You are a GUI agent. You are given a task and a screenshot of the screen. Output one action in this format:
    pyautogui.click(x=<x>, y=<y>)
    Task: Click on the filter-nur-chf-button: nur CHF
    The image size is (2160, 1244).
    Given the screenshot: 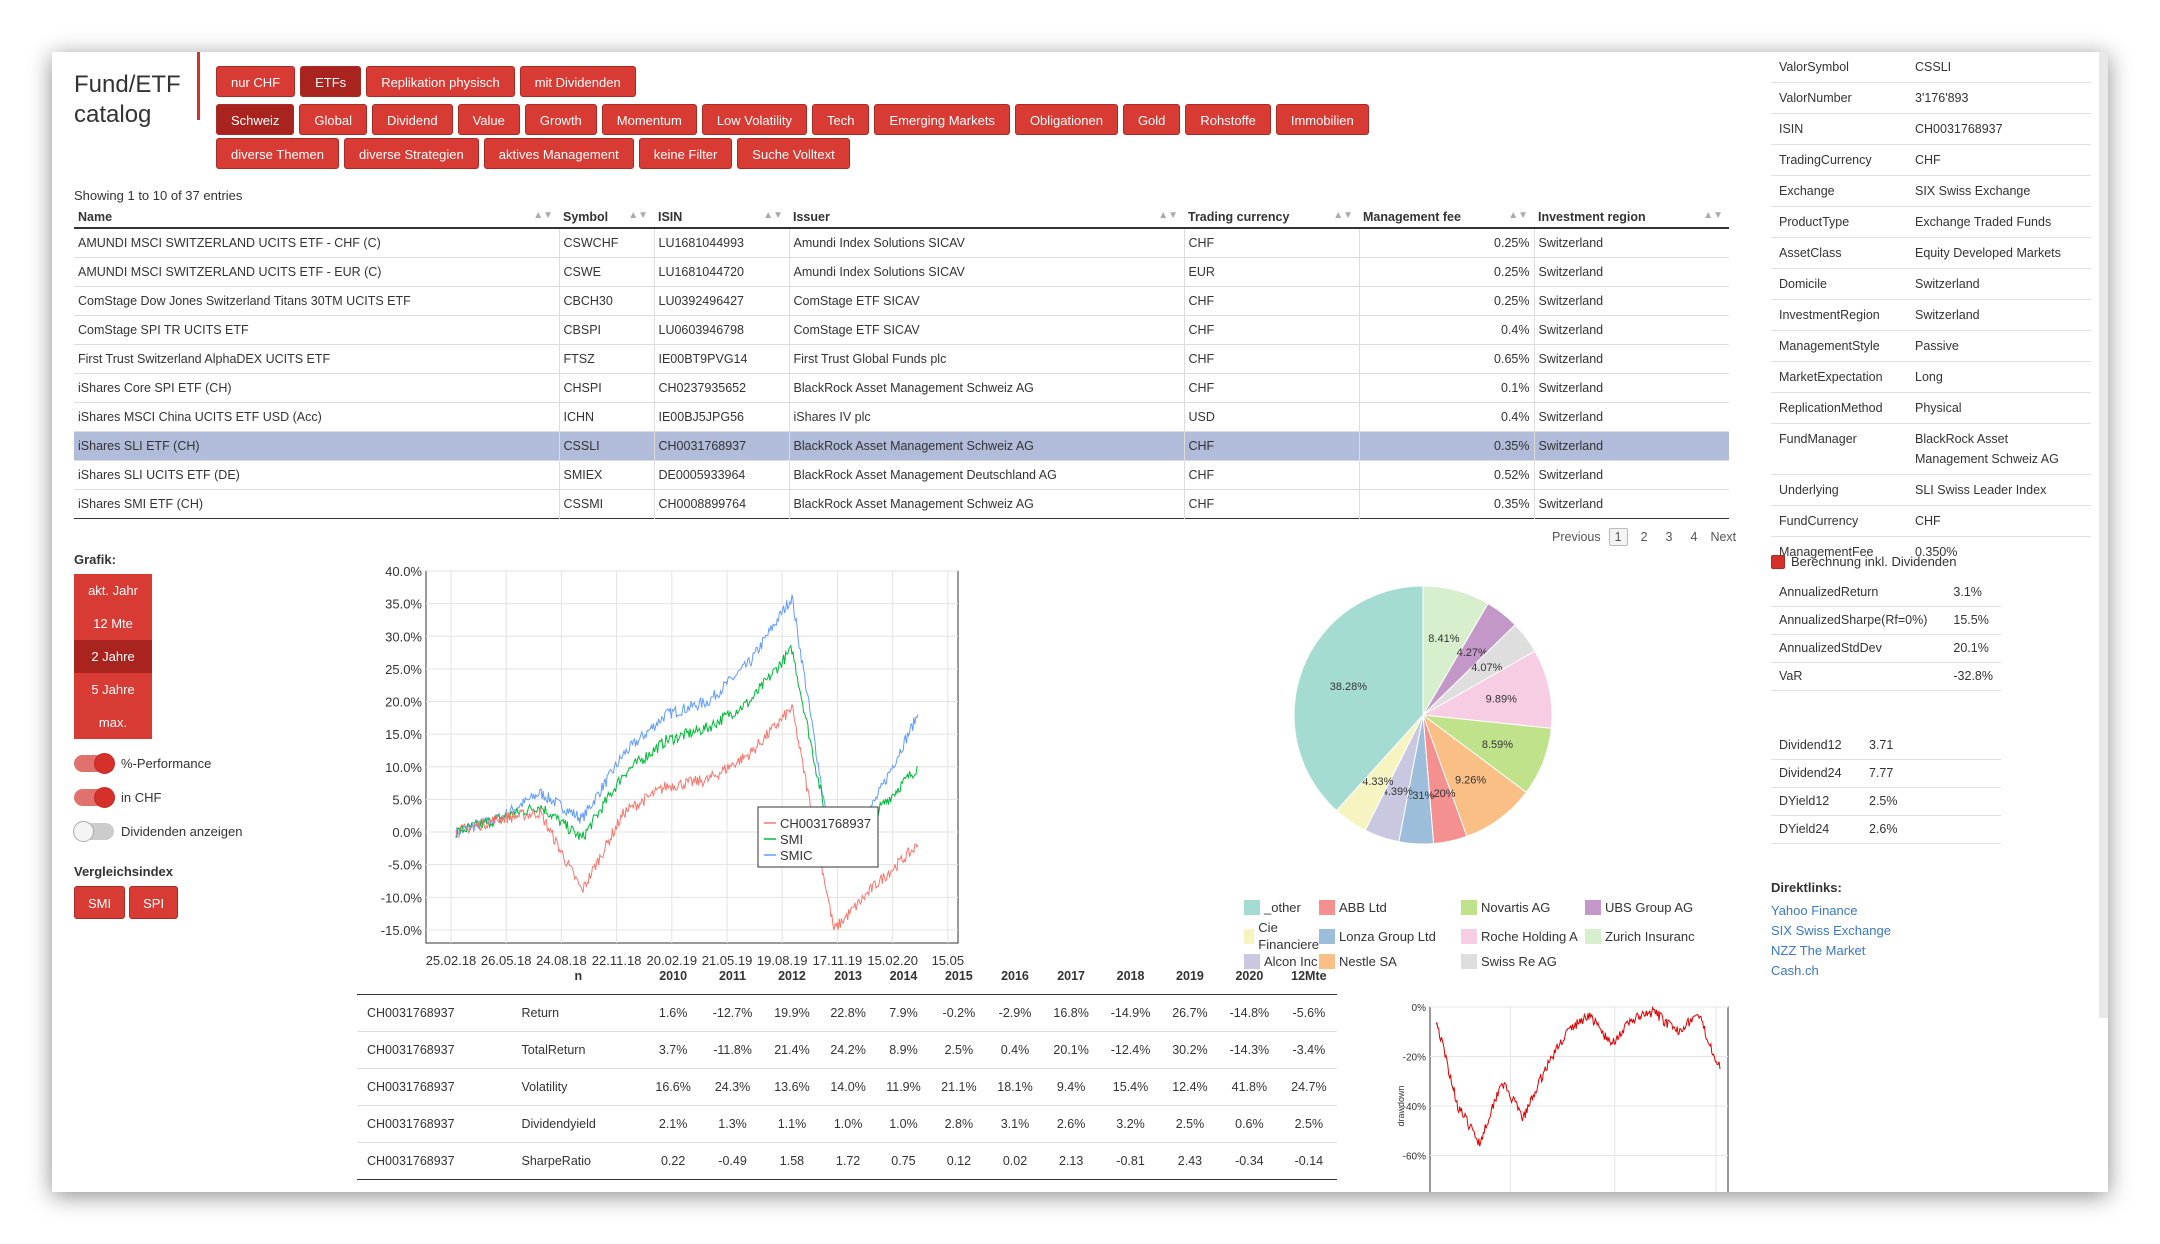 What is the action you would take?
    pyautogui.click(x=256, y=81)
    